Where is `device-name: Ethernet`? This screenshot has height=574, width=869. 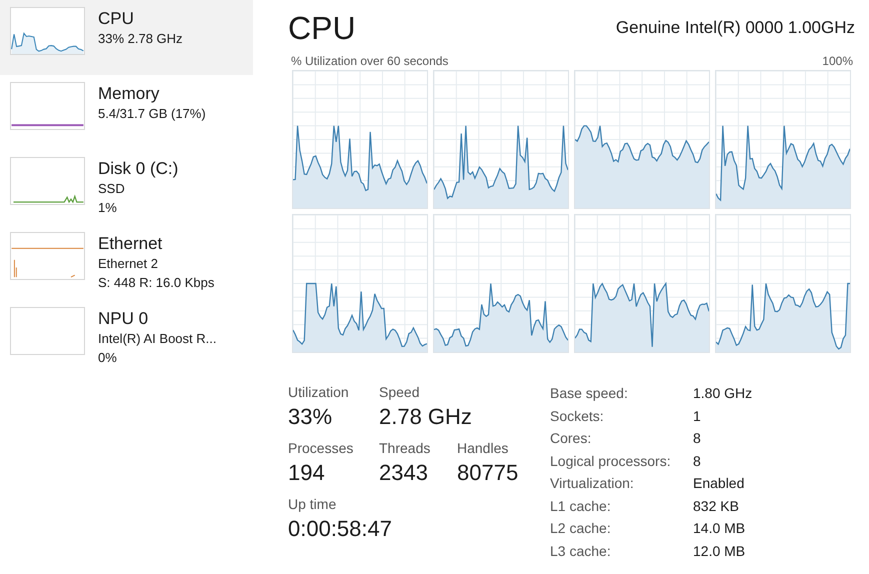
device-name: Ethernet is located at coordinates (131, 244).